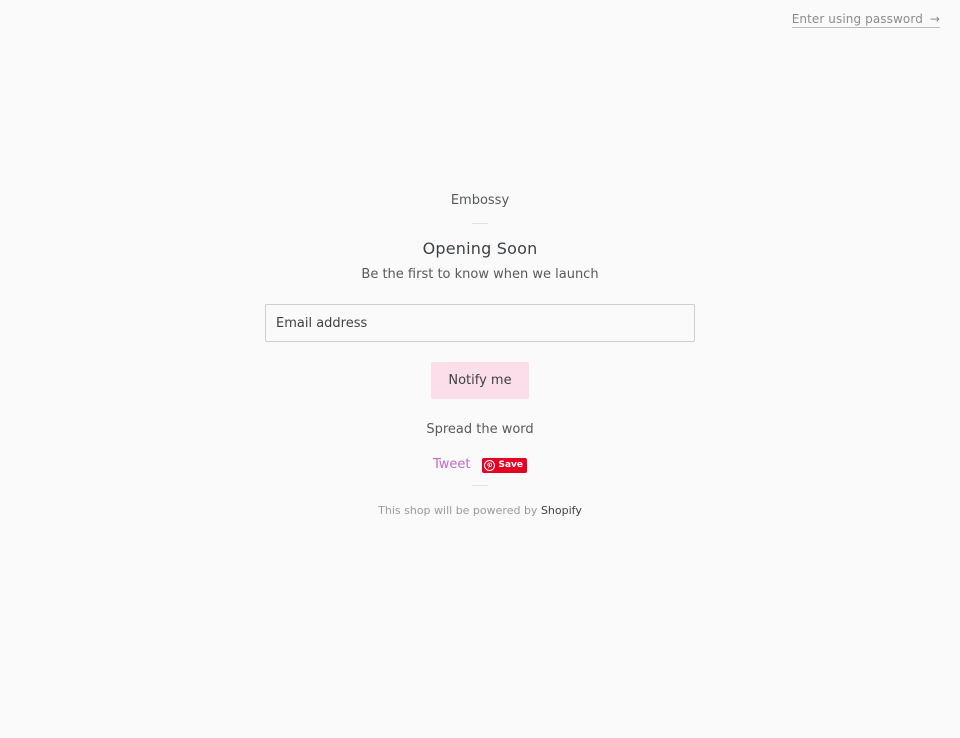  I want to click on enter-password-link: Enter using password →, so click(865, 20).